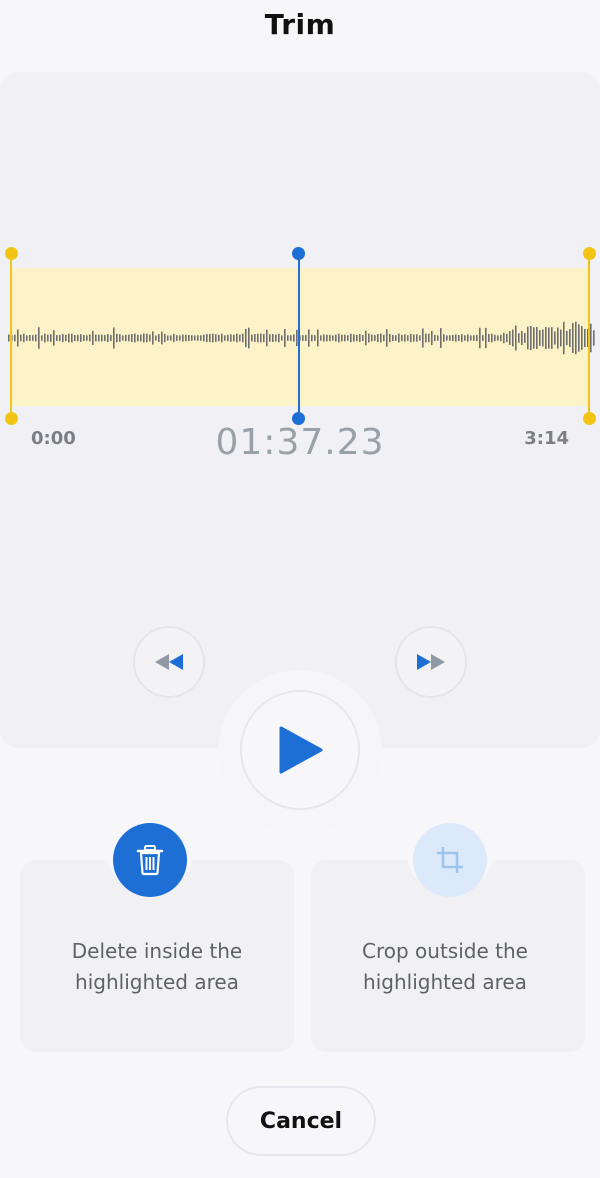 This screenshot has height=1178, width=600. I want to click on rewind-icon, so click(169, 662).